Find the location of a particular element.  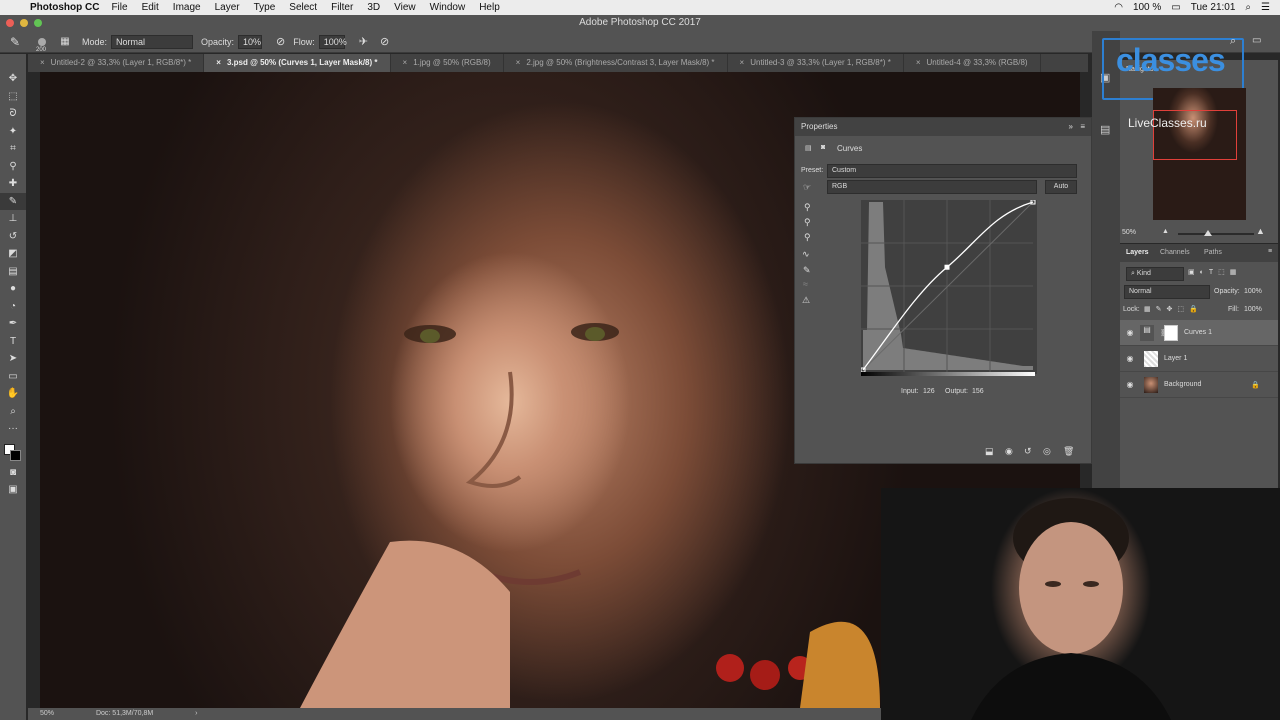

clone-stamp-tool-icon: ⊥ is located at coordinates (13, 219).